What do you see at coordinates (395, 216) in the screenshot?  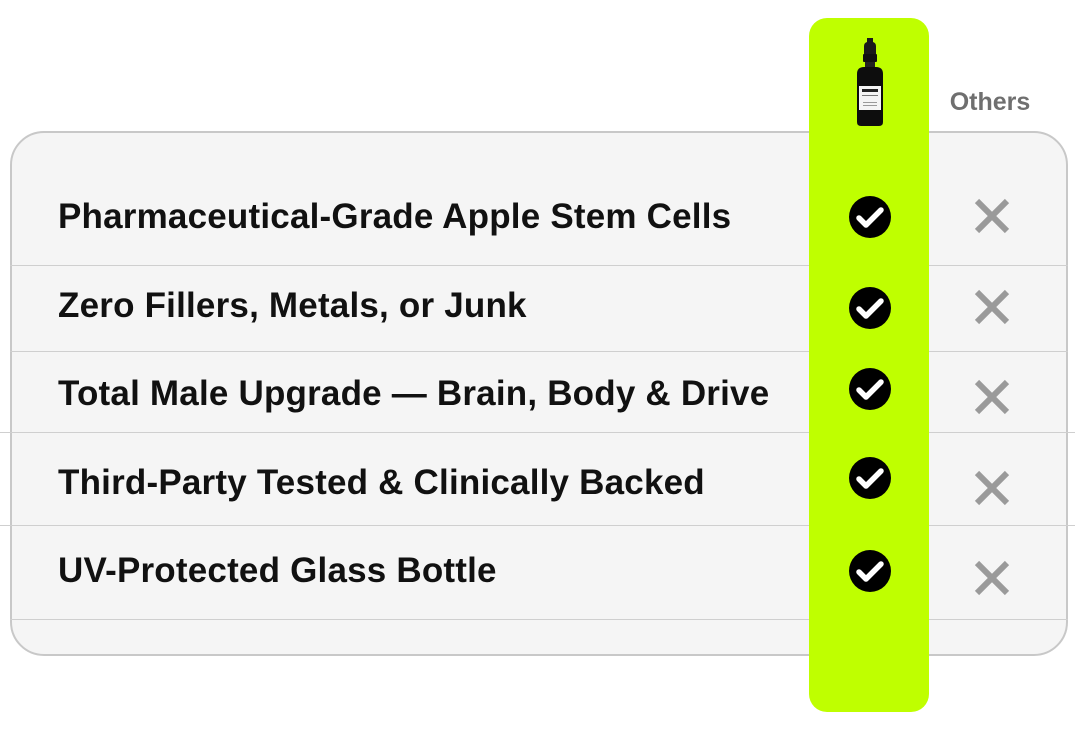 I see `row-label: Pharmaceutical-Grade Apple Stem Cells` at bounding box center [395, 216].